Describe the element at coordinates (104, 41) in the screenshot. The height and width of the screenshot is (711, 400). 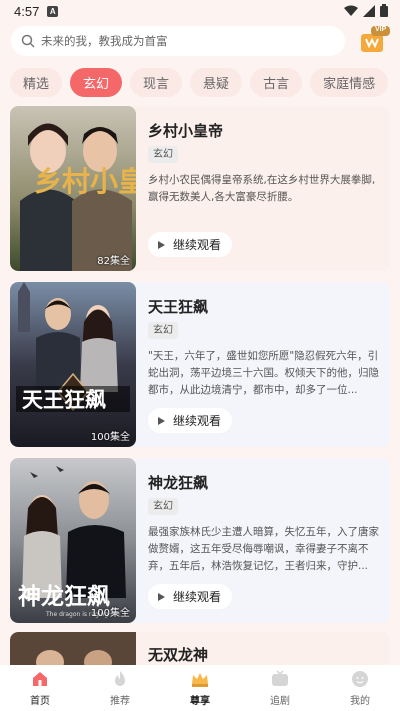
I see `search-placeholder: 未来的我，教我成为首富` at that location.